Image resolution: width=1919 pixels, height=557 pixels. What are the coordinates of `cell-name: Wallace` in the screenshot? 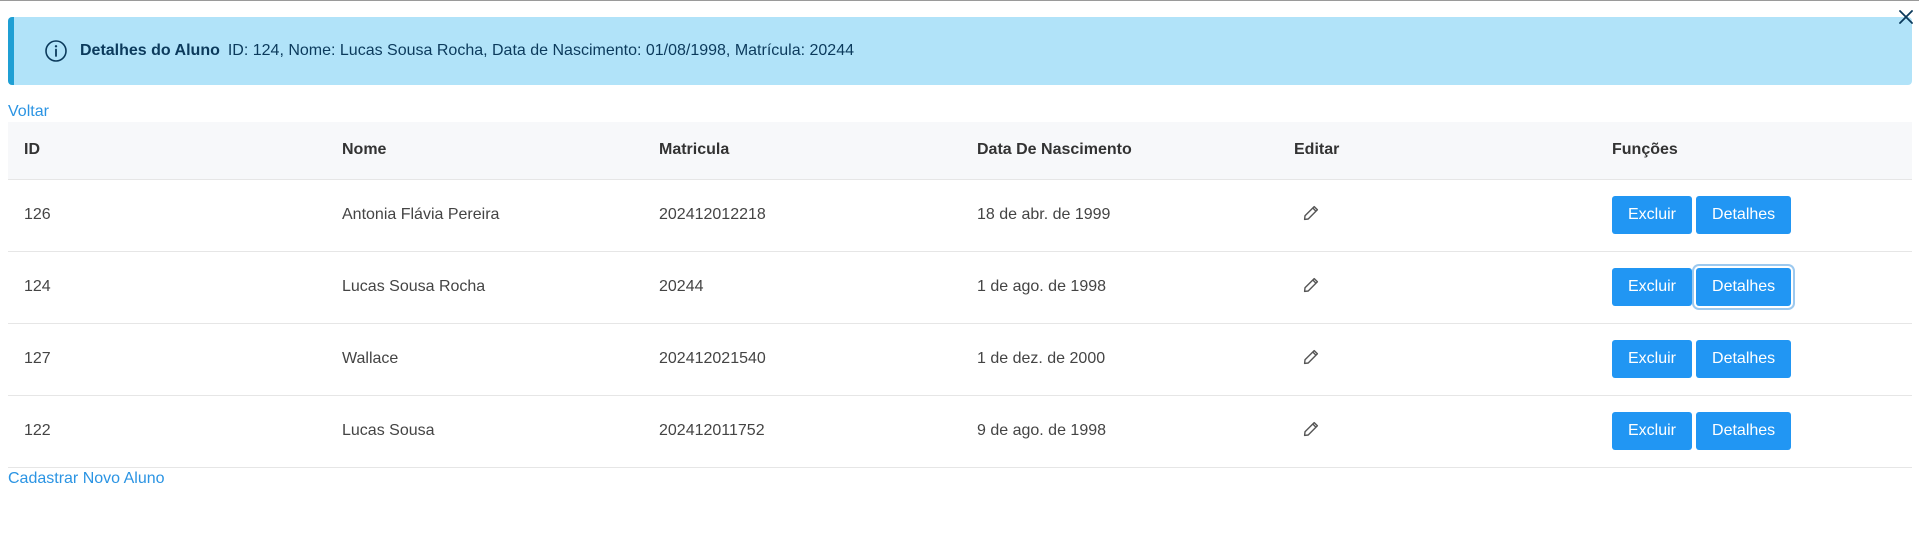 It's located at (484, 359).